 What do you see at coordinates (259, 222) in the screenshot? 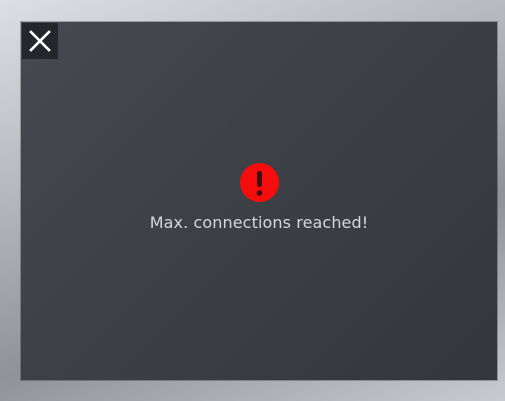
I see `error-message: Max. connections reached!` at bounding box center [259, 222].